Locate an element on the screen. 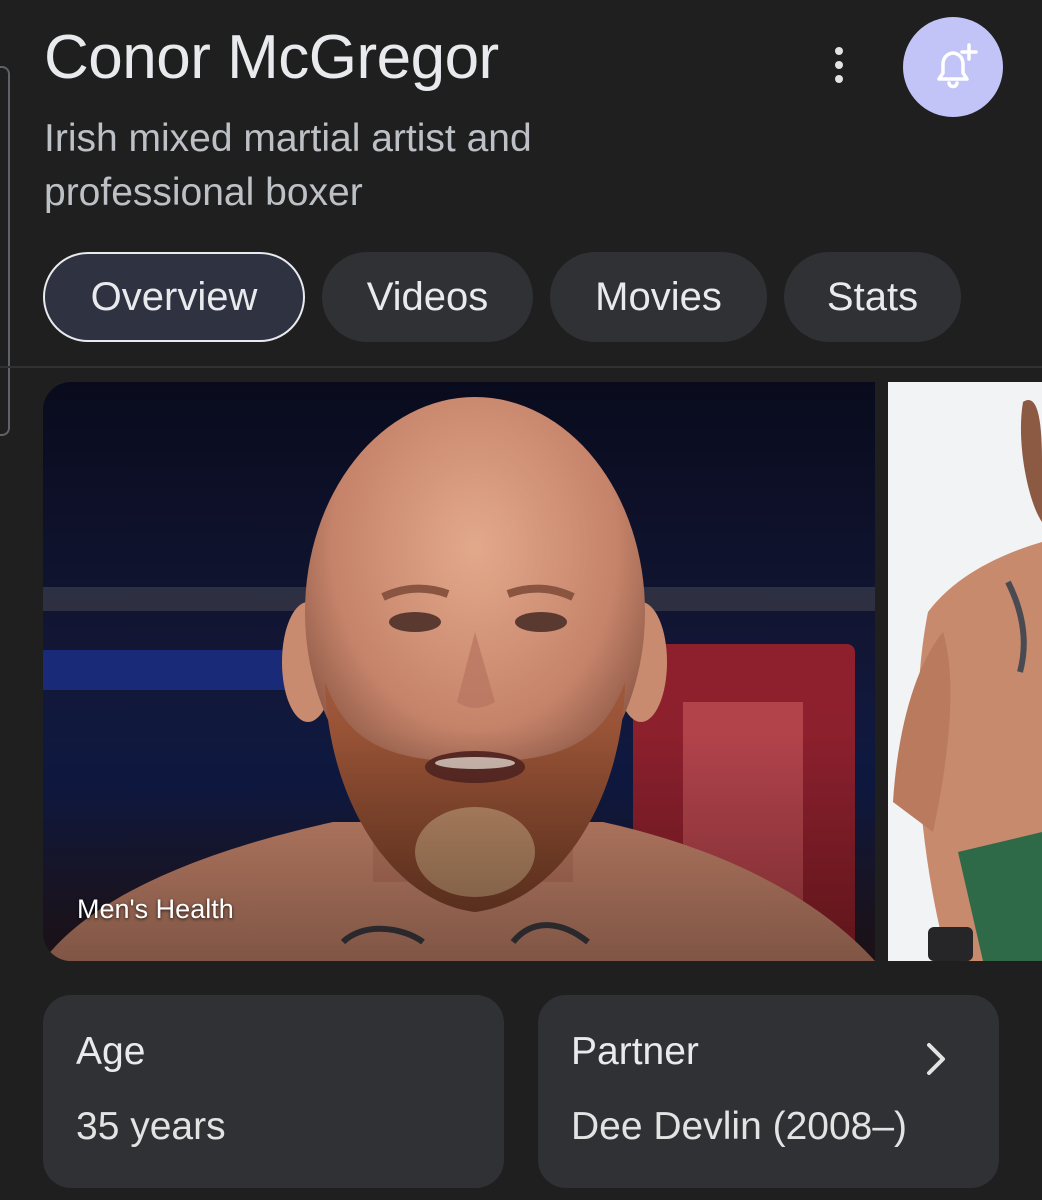 The width and height of the screenshot is (1042, 1200). fact-value-partner: Dee Devlin (2008–) is located at coordinates (739, 1126).